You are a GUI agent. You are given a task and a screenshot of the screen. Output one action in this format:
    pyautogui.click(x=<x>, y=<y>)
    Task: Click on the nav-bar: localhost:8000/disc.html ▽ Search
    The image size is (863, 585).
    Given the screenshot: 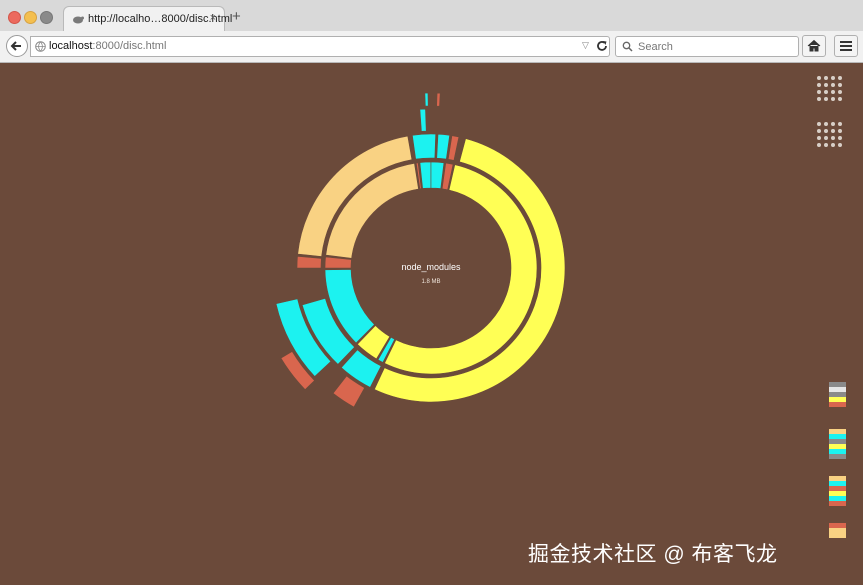 What is the action you would take?
    pyautogui.click(x=431, y=46)
    